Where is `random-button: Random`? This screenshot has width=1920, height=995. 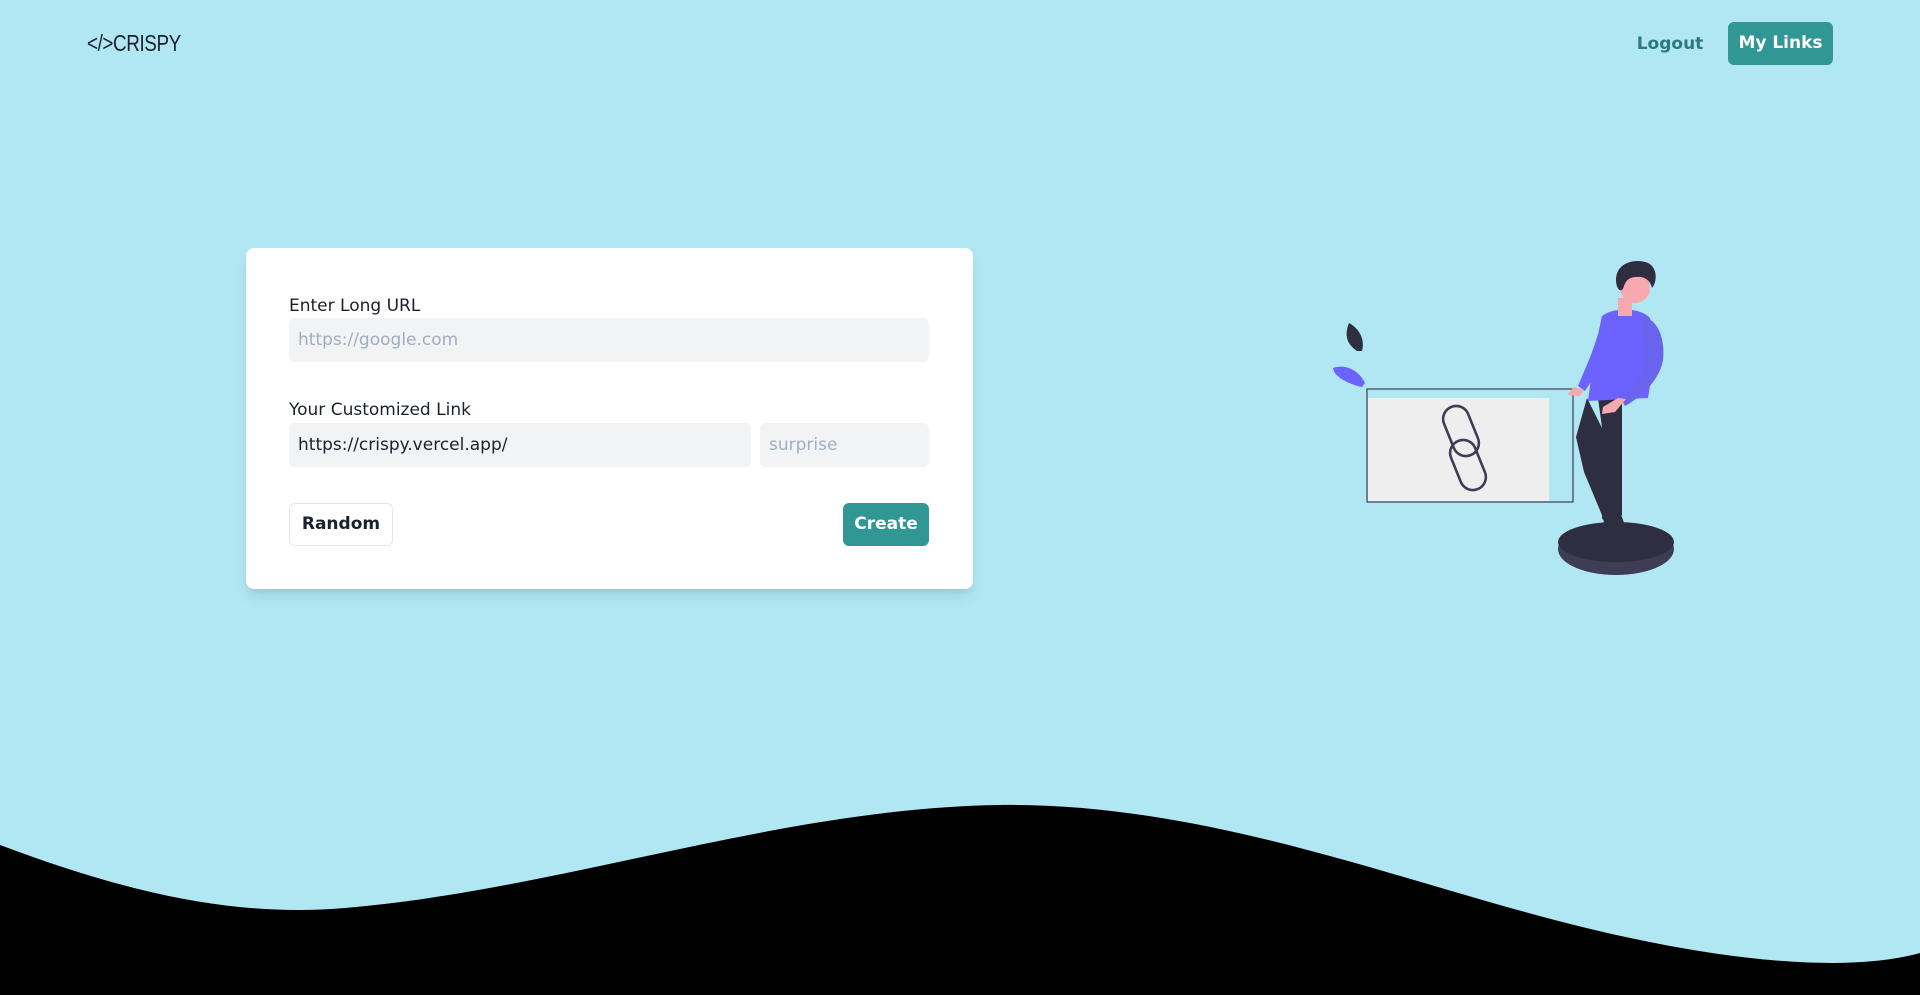
random-button: Random is located at coordinates (341, 524).